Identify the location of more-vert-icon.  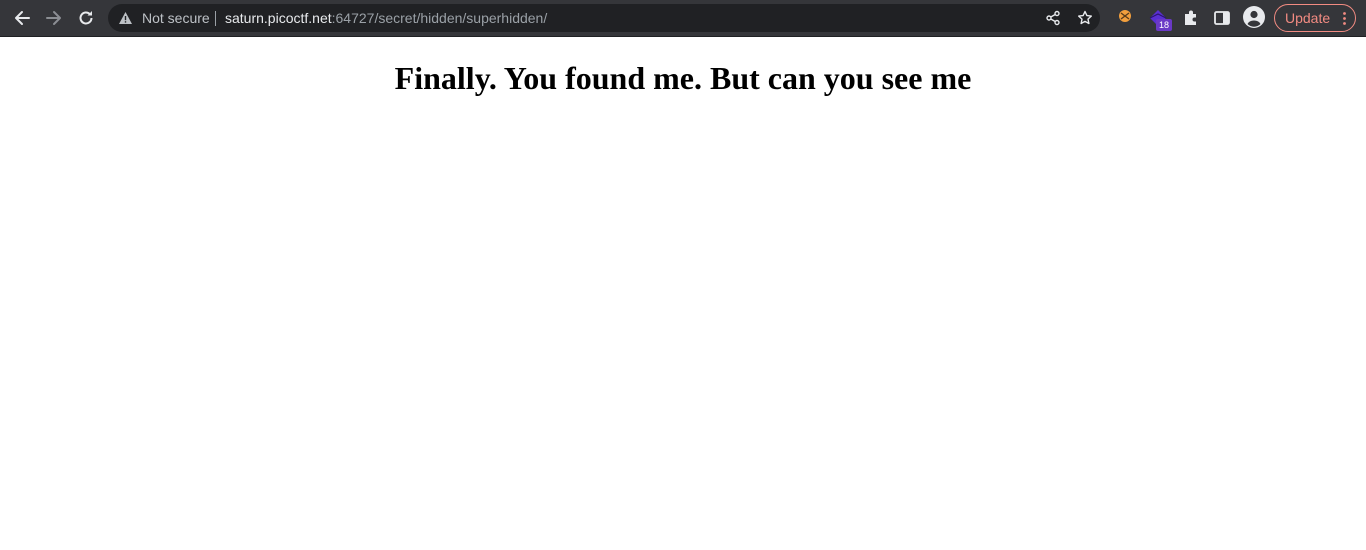
(1344, 18).